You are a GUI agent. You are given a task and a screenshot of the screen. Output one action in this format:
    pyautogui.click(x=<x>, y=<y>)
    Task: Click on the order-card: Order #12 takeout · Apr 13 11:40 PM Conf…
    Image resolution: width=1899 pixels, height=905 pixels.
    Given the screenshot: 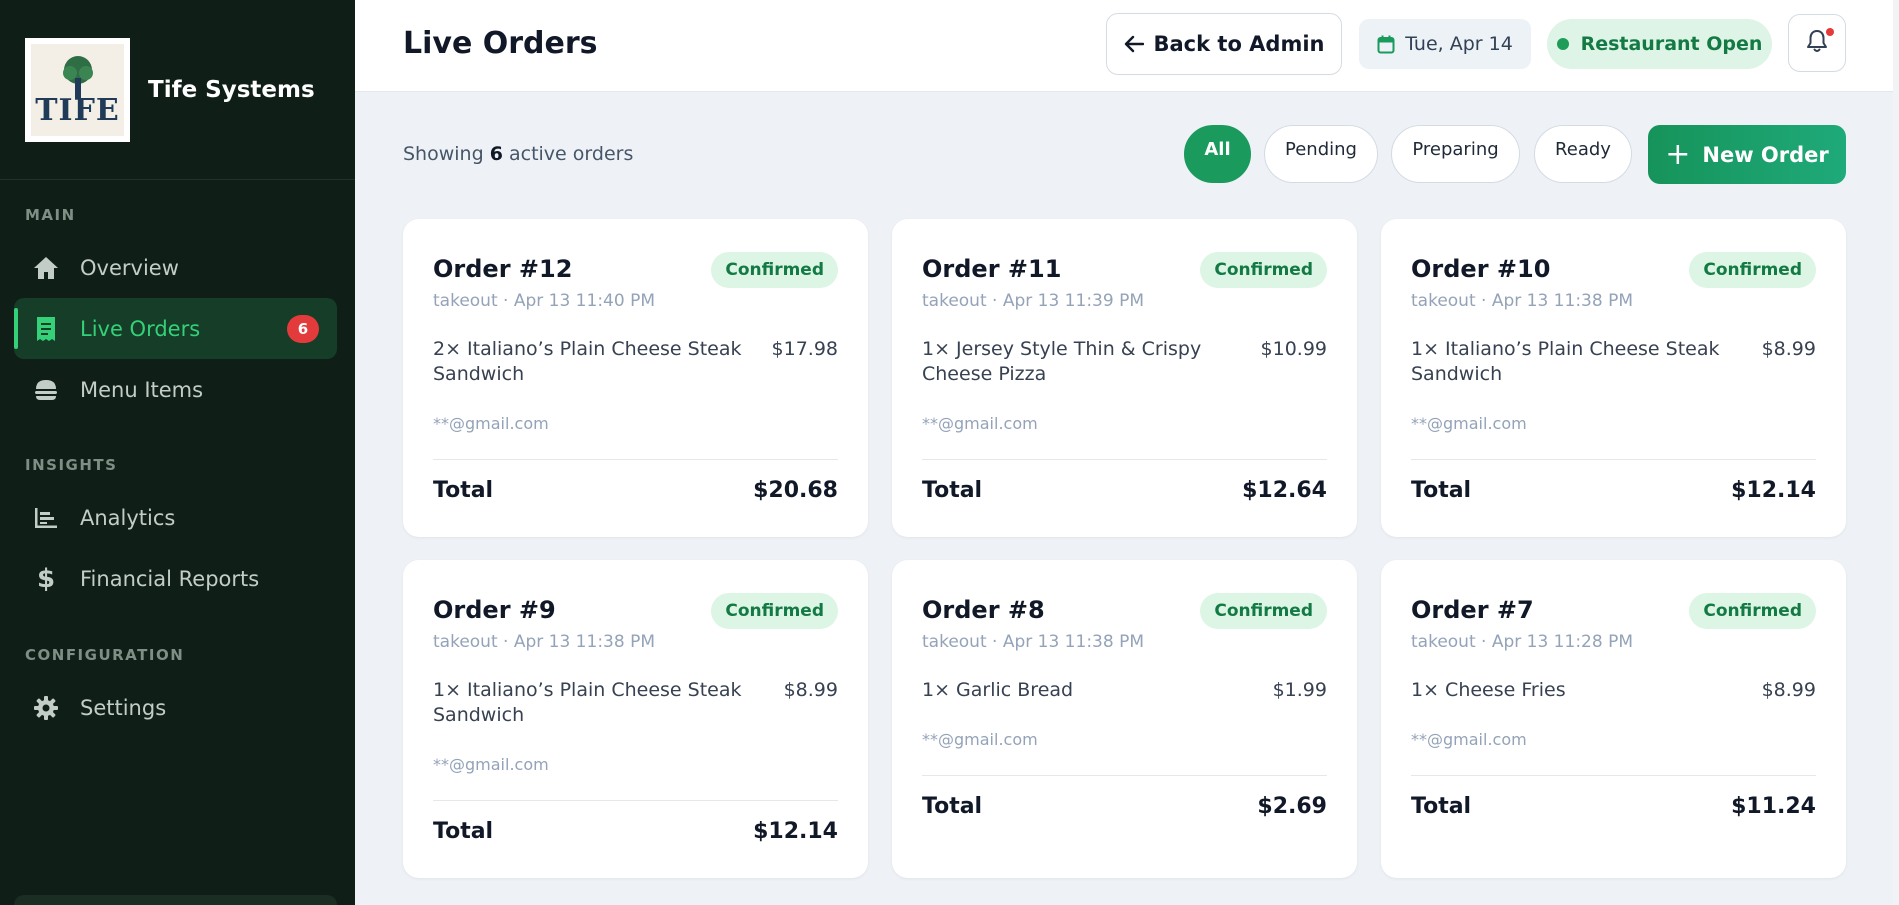 What is the action you would take?
    pyautogui.click(x=635, y=378)
    